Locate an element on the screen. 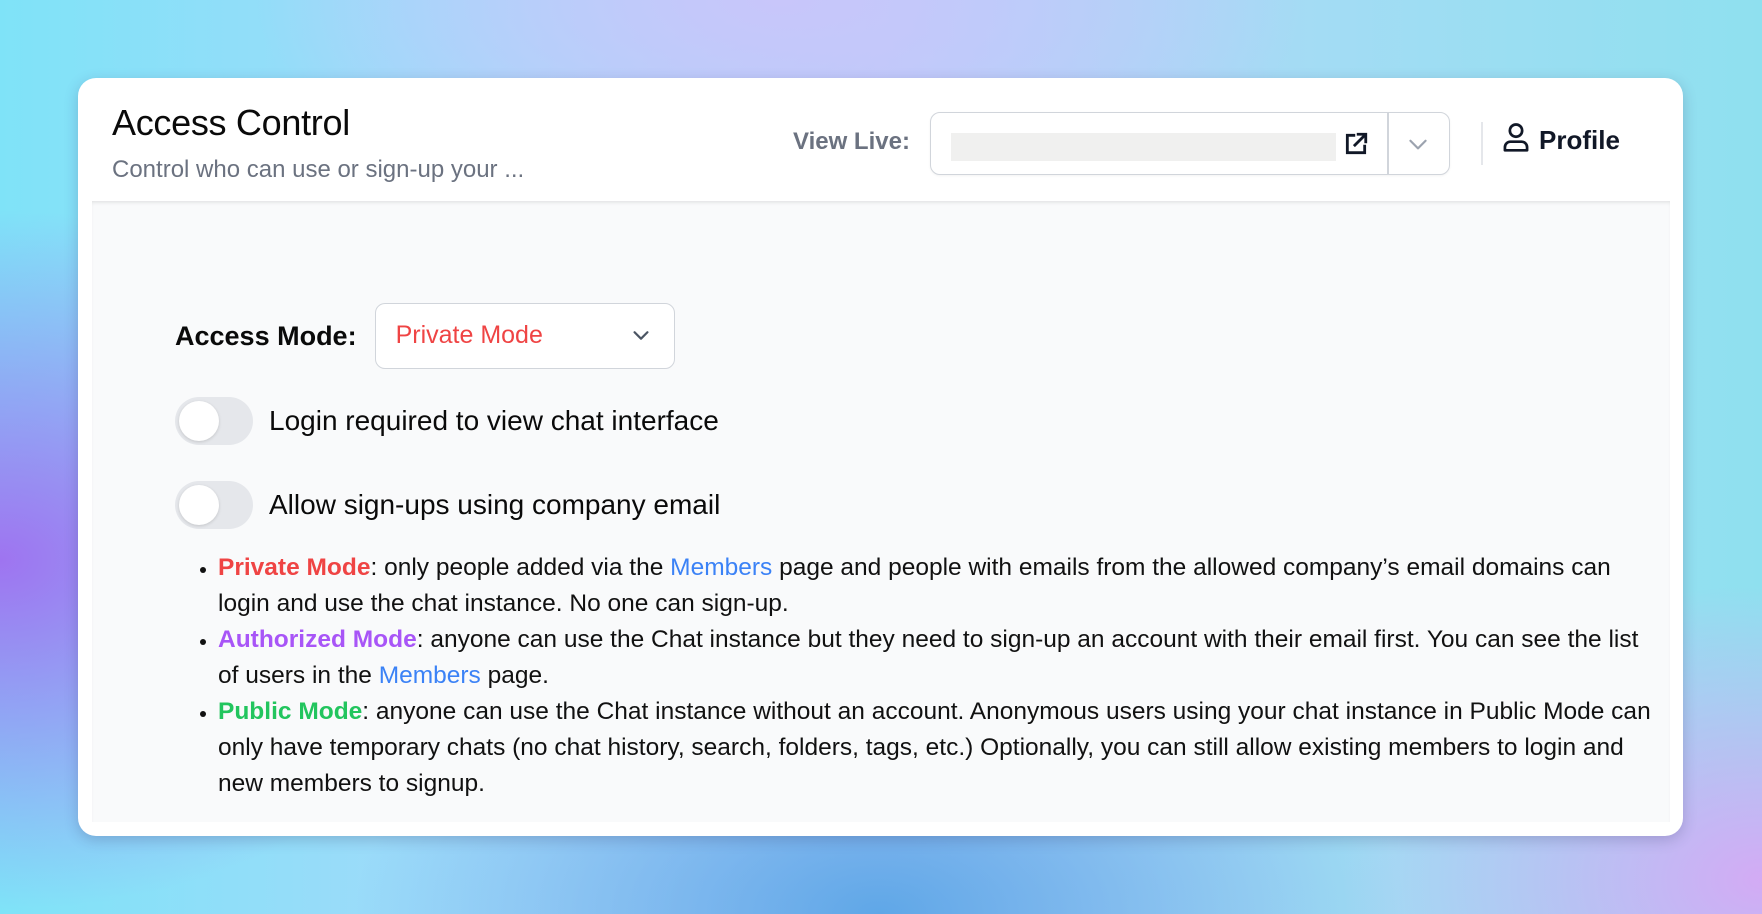 This screenshot has width=1762, height=914. company-signup-label: Allow sign-ups using company email is located at coordinates (495, 504).